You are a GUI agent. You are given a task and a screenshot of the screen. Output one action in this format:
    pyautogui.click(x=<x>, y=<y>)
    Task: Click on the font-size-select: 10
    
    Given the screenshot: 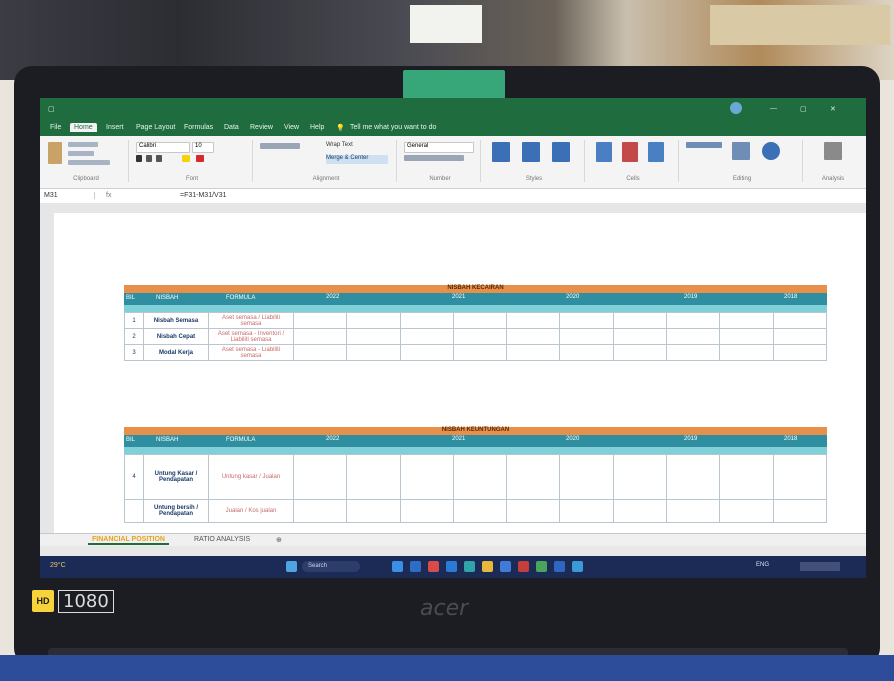 What is the action you would take?
    pyautogui.click(x=203, y=147)
    